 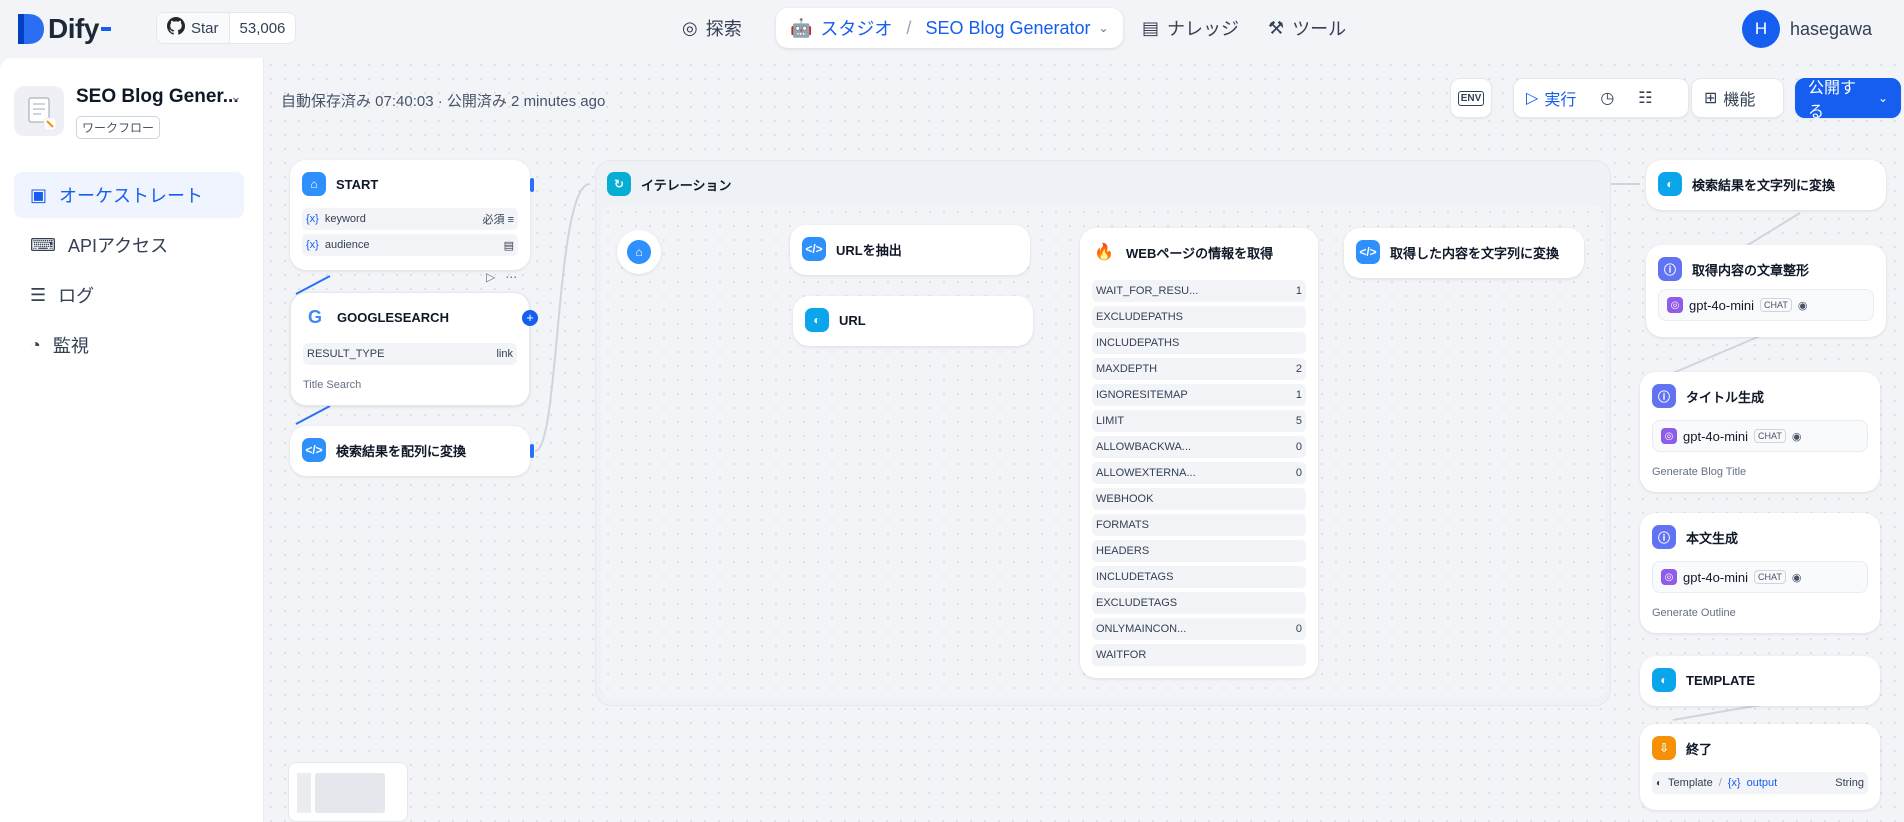 What do you see at coordinates (1142, 395) in the screenshot?
I see `param-key: IGNORESITEMAP` at bounding box center [1142, 395].